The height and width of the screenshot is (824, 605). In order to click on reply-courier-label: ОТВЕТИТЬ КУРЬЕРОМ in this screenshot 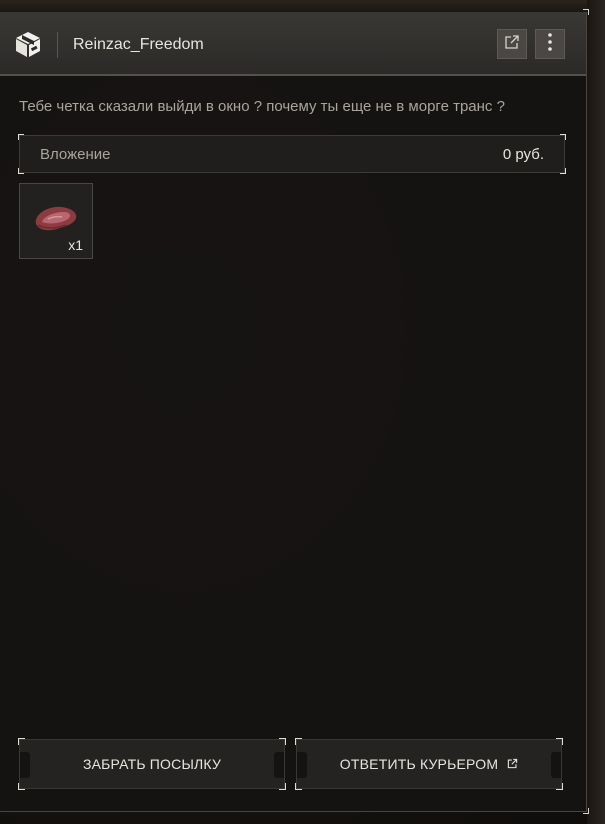, I will do `click(419, 764)`.